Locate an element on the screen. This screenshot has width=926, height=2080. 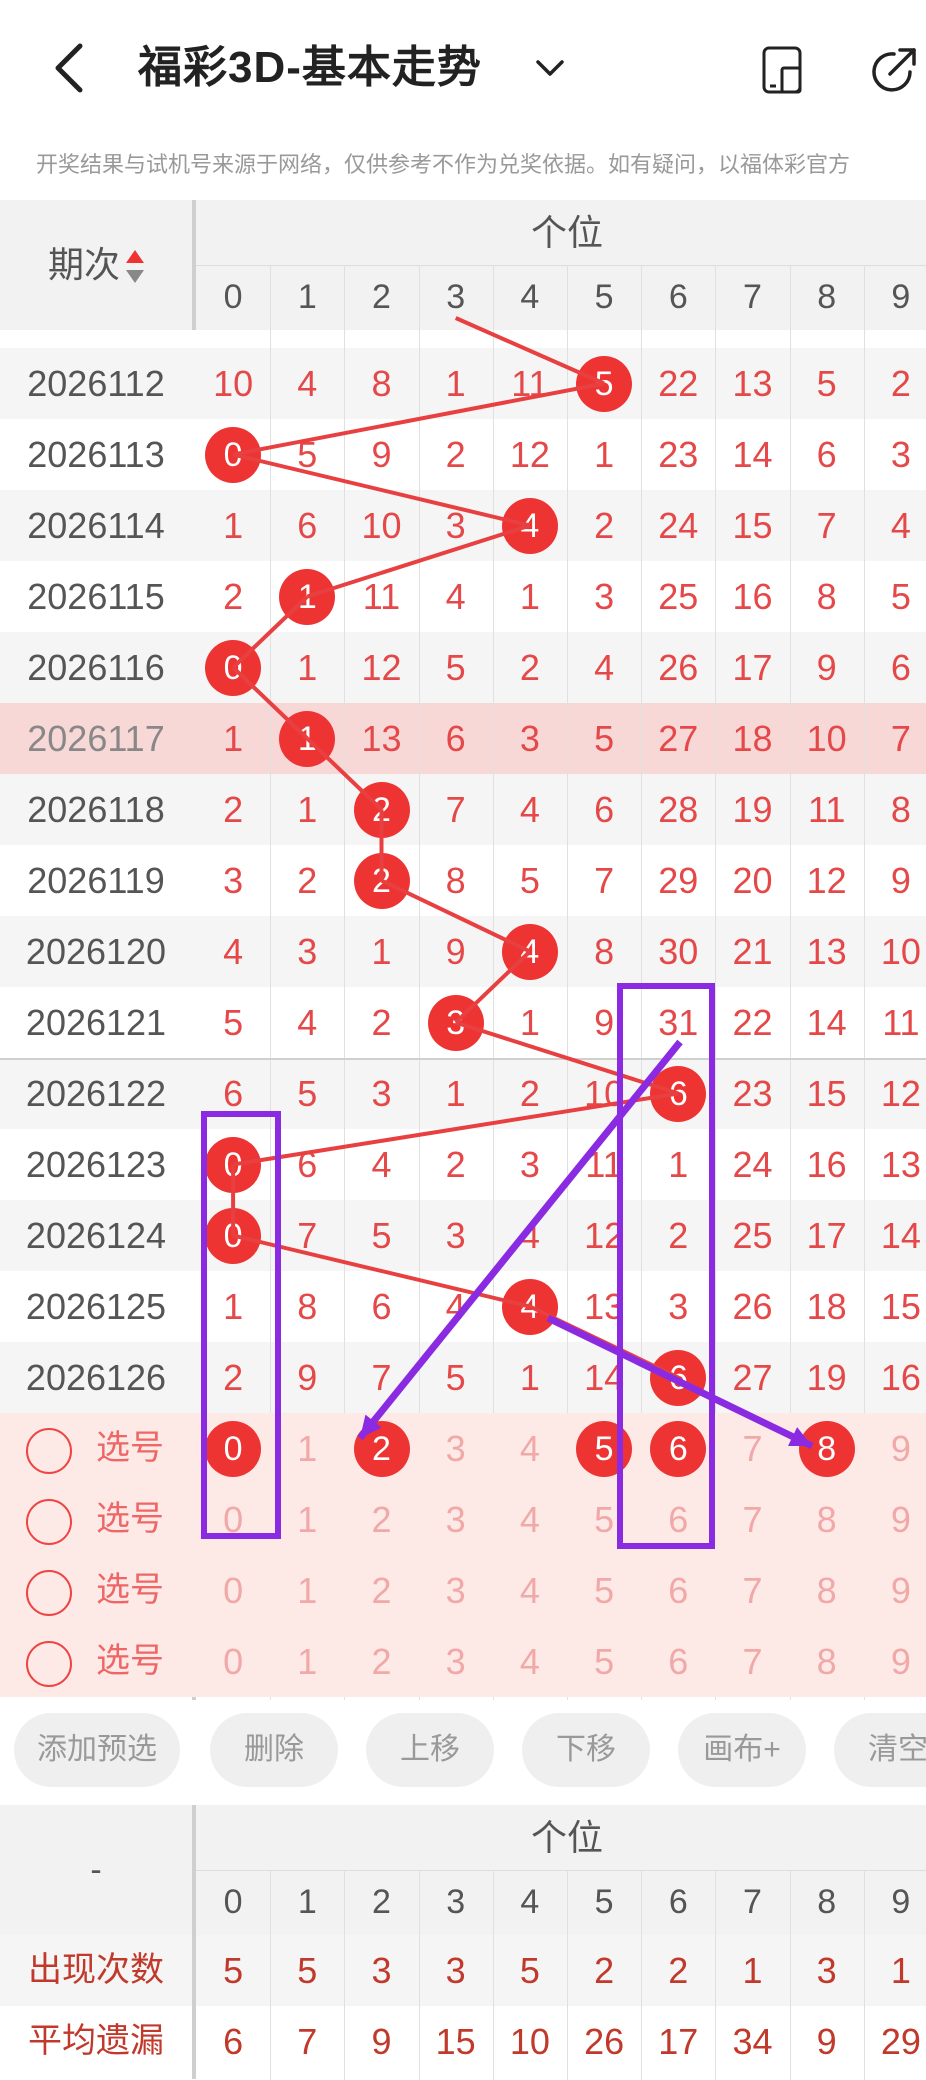
digit-header: 5 is located at coordinates (604, 297).